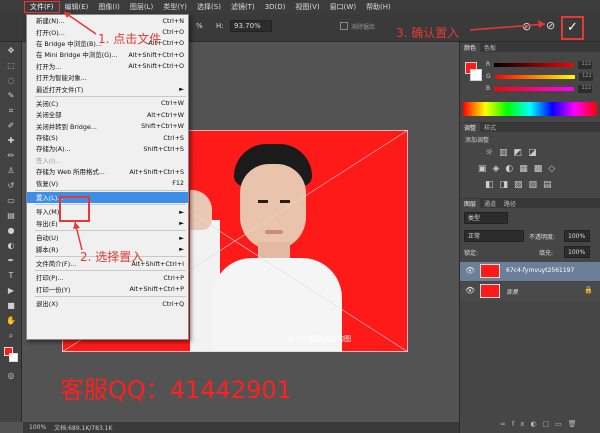 This screenshot has height=433, width=600. Describe the element at coordinates (176, 390) in the screenshot. I see `service-qq-watermark: 客服QQ：41442901` at that location.